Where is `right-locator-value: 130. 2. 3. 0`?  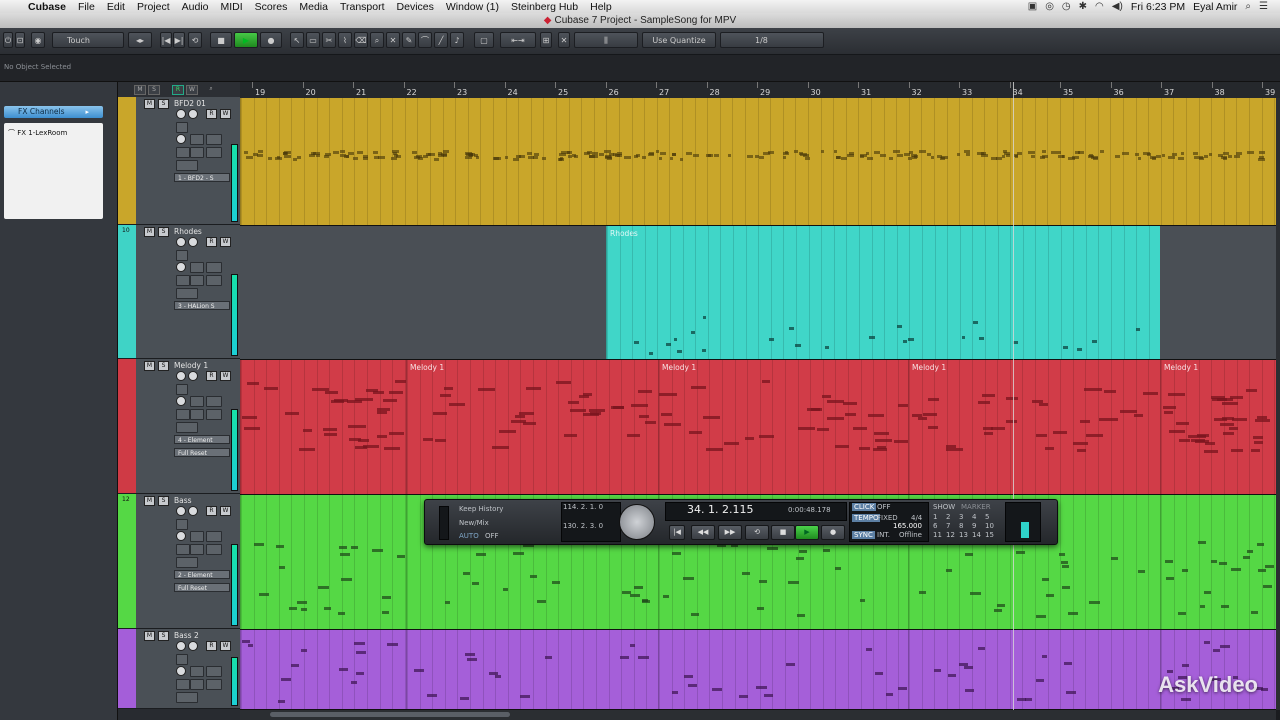 right-locator-value: 130. 2. 3. 0 is located at coordinates (583, 526).